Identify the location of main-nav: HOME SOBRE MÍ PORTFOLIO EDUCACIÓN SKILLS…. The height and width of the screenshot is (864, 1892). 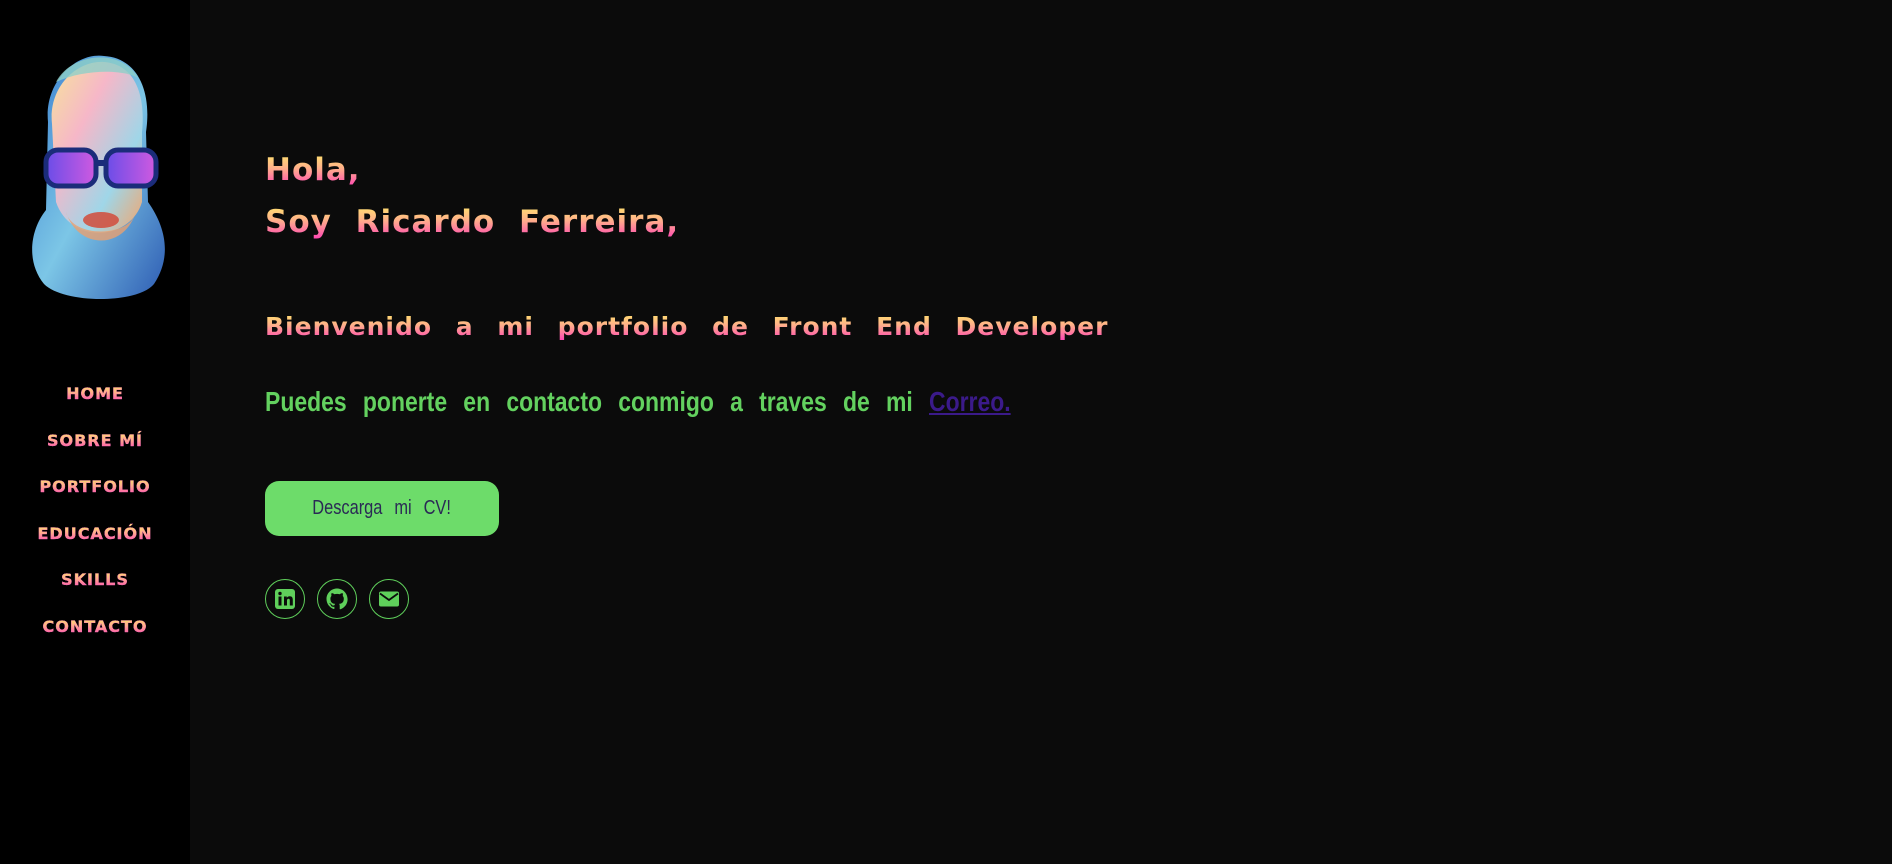
(95, 524).